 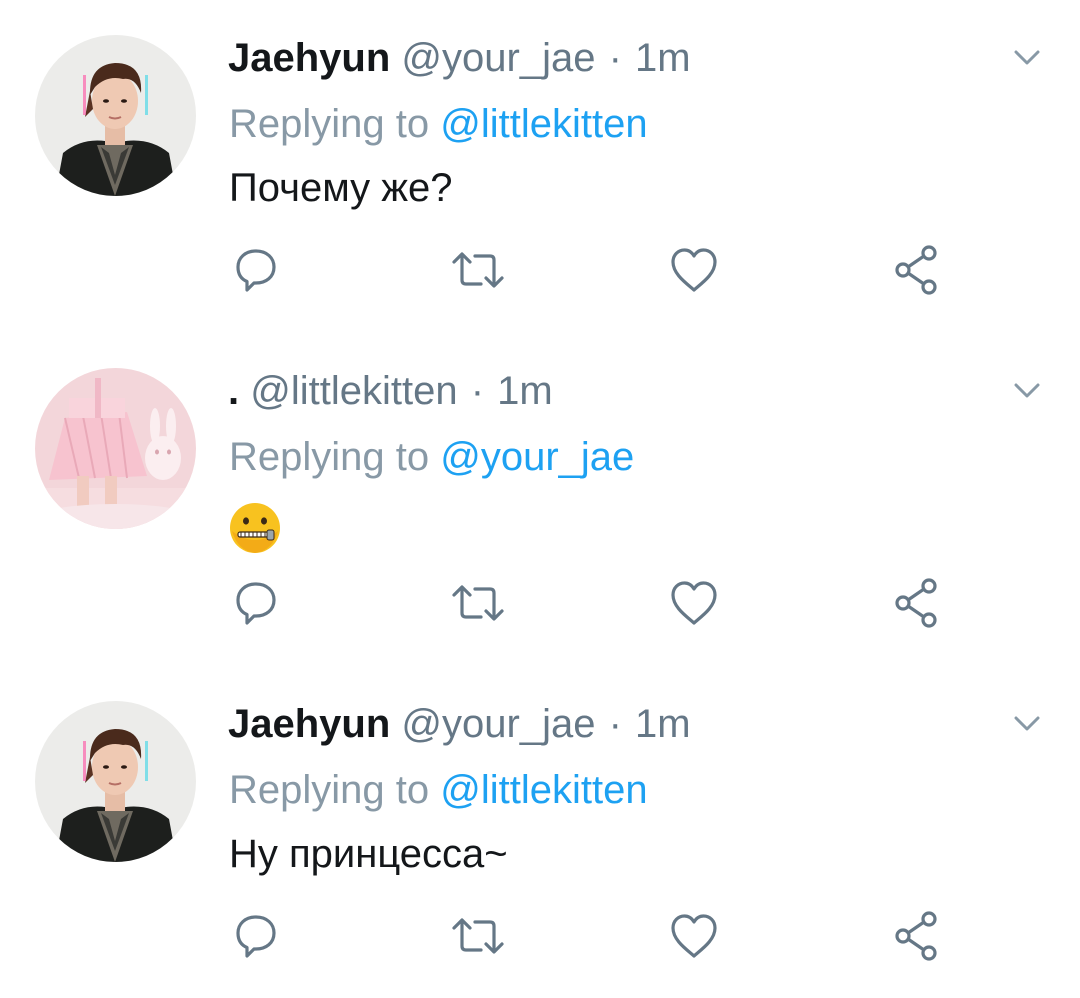 What do you see at coordinates (537, 457) in the screenshot?
I see `mention-link: @your_jae` at bounding box center [537, 457].